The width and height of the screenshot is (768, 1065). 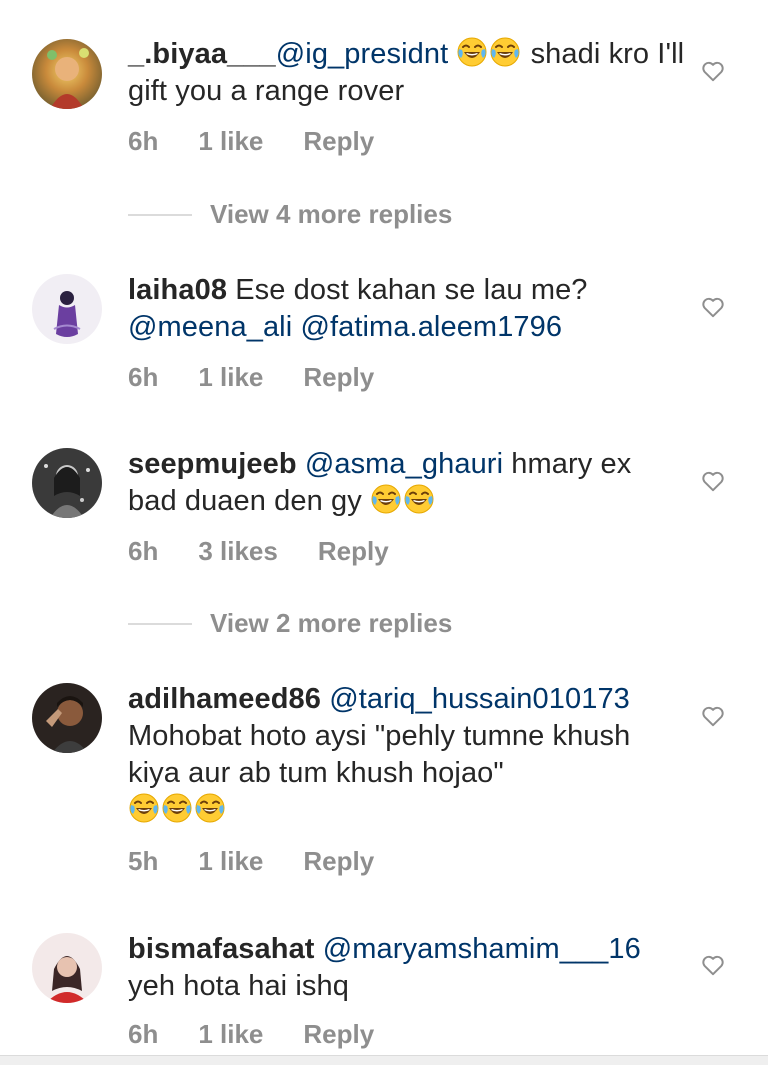 I want to click on comment-mention: @maryamshamim___16, so click(x=482, y=949).